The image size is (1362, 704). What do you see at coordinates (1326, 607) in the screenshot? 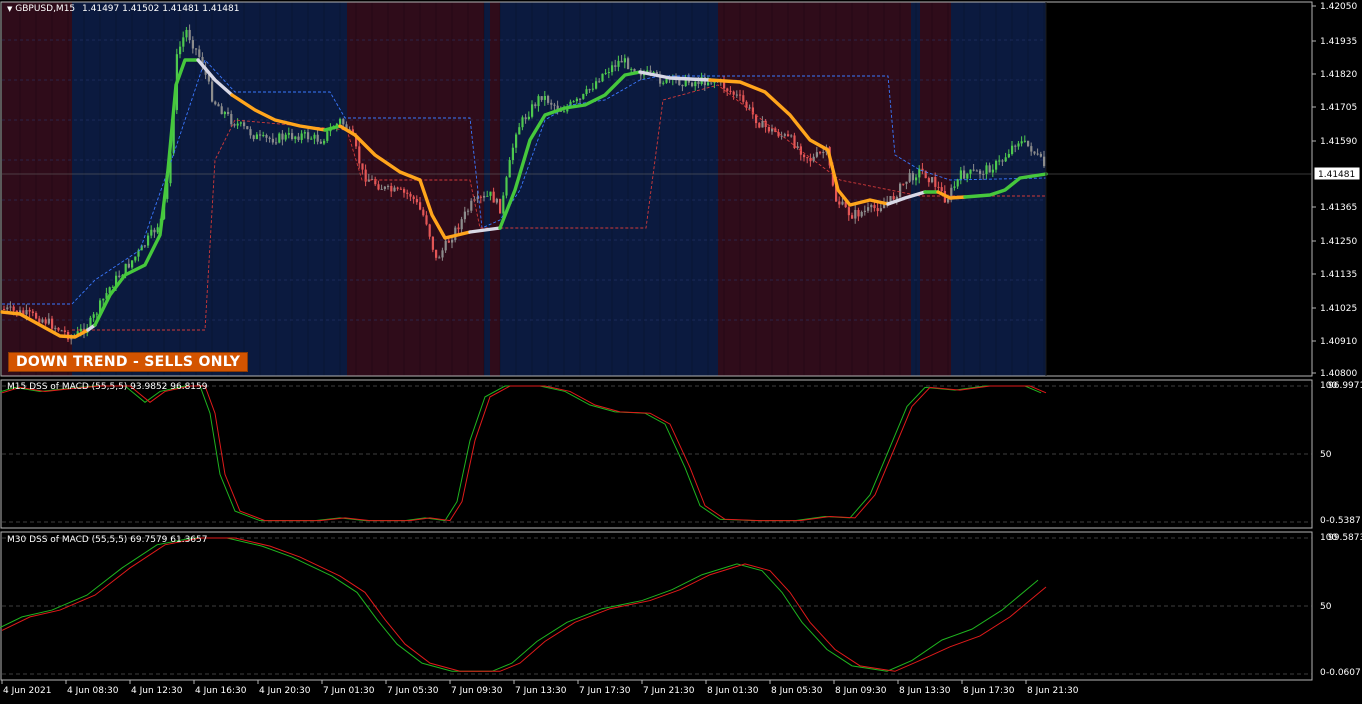
I see `sub2-axis-mid: 50` at bounding box center [1326, 607].